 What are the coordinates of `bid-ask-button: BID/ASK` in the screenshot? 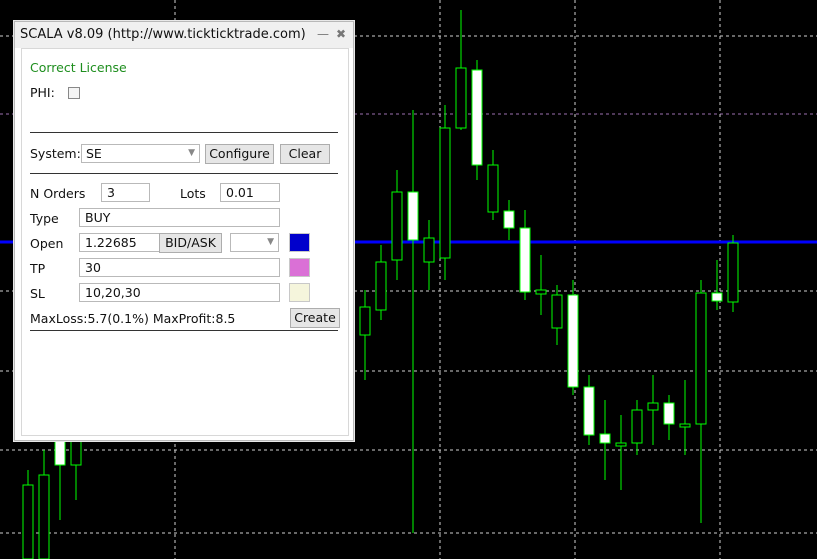 It's located at (190, 243).